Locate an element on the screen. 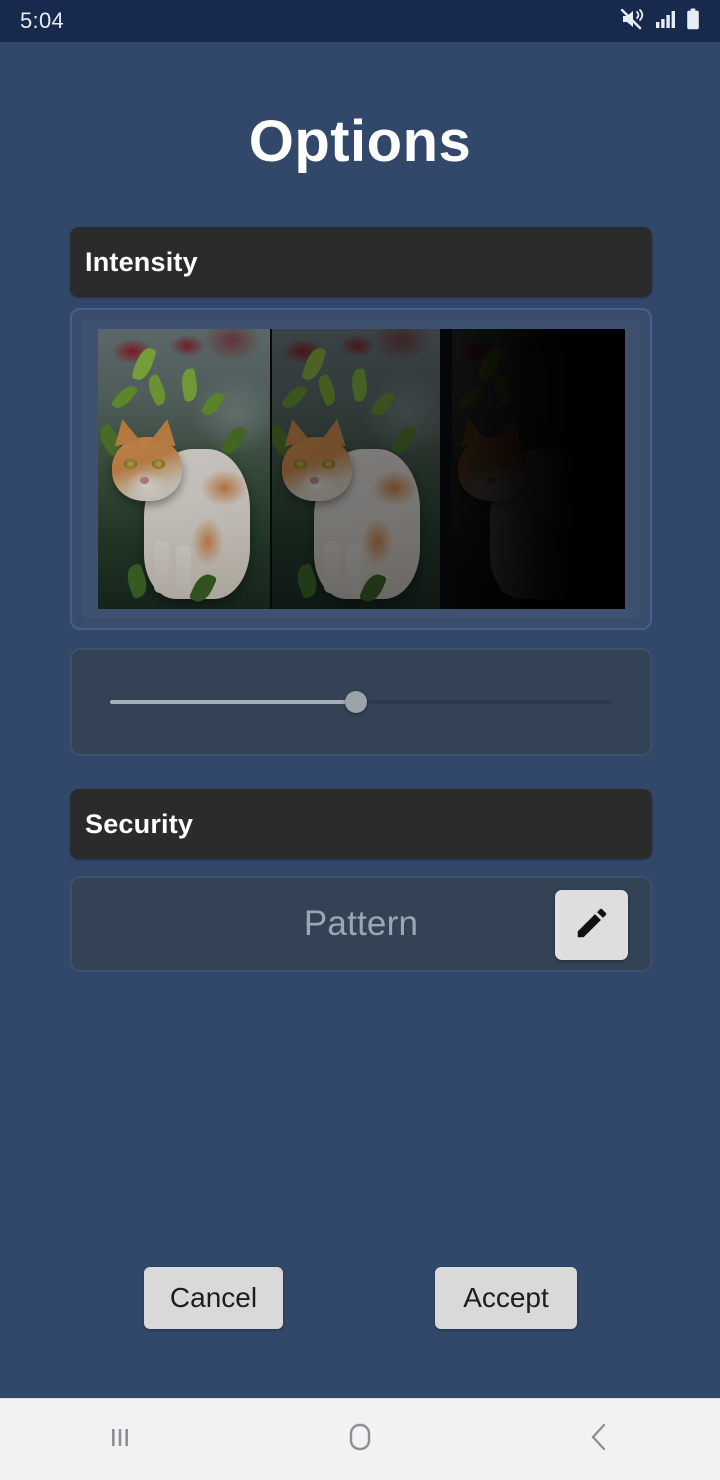  android-nav-bar is located at coordinates (360, 1439).